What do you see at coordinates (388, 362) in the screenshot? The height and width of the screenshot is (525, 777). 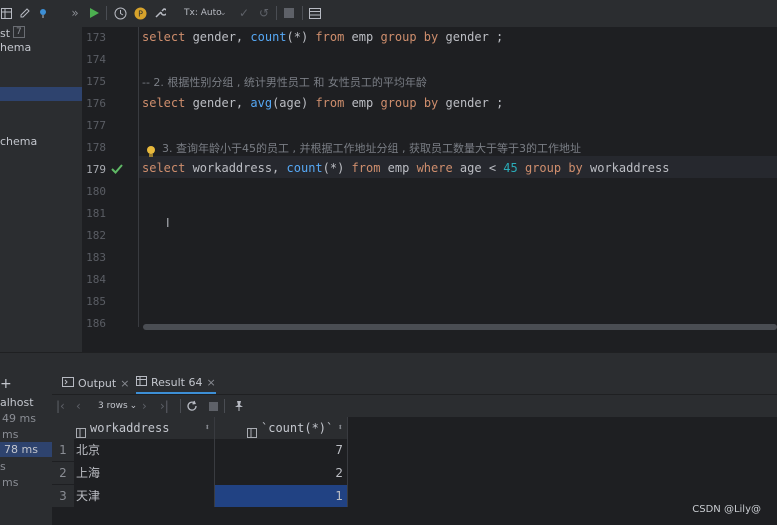 I see `panel-separator` at bounding box center [388, 362].